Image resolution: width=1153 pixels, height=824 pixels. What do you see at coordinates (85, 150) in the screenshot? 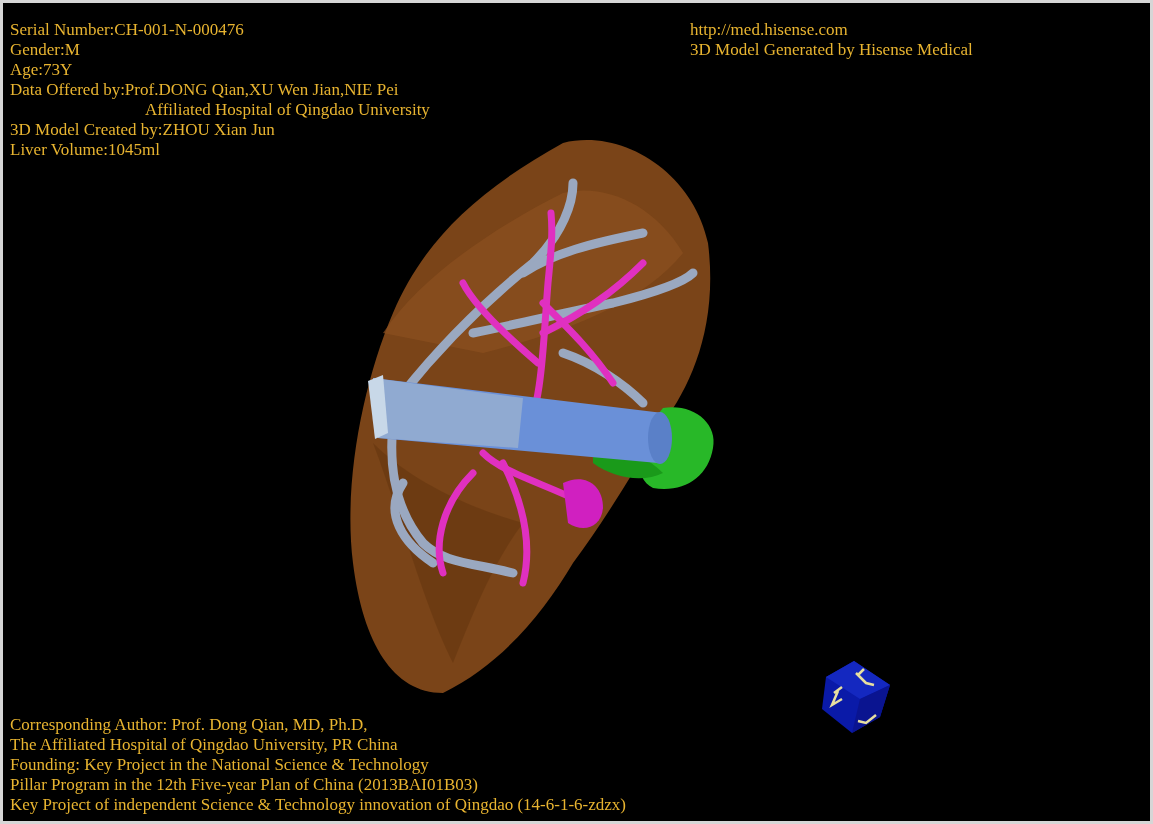
I see `info-text: Liver Volume:1045ml` at bounding box center [85, 150].